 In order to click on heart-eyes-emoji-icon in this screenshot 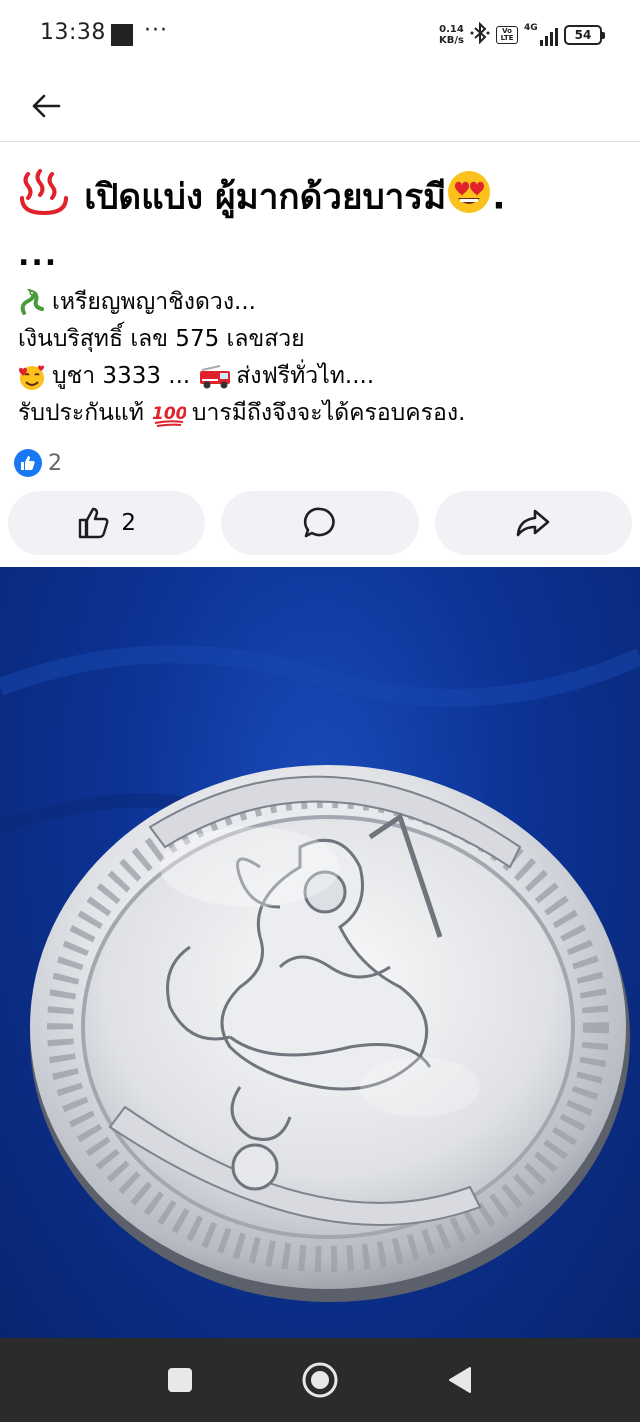, I will do `click(469, 198)`.